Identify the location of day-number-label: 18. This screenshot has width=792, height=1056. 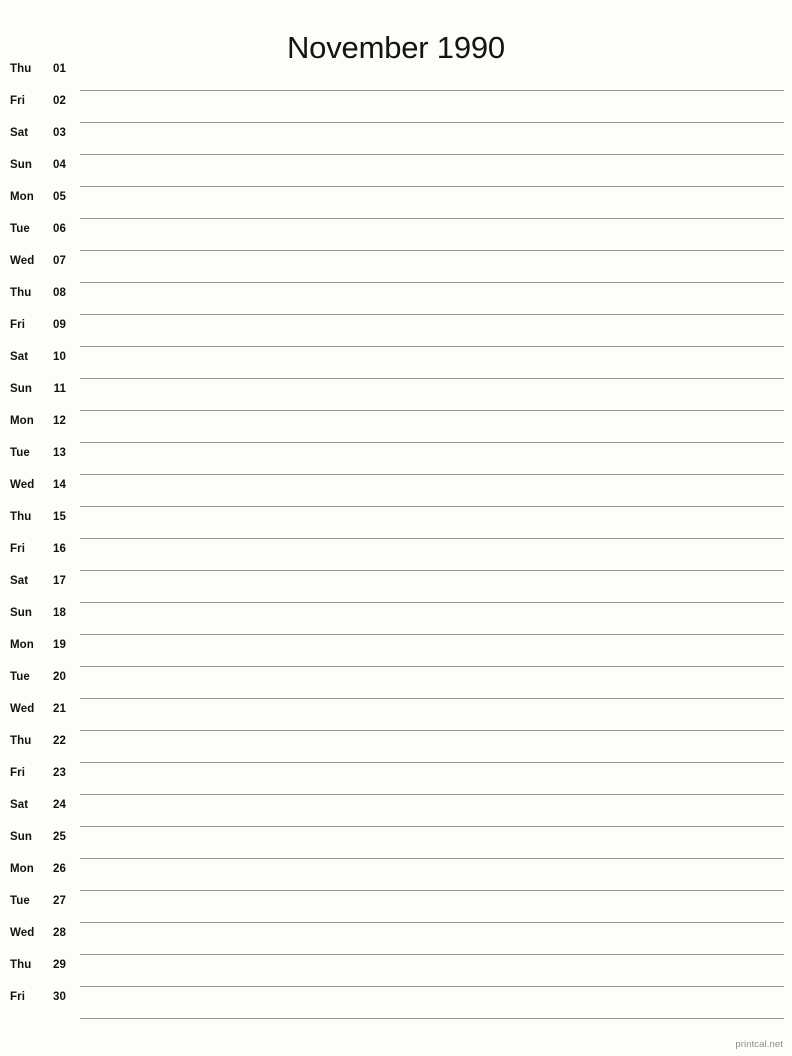
(59, 613).